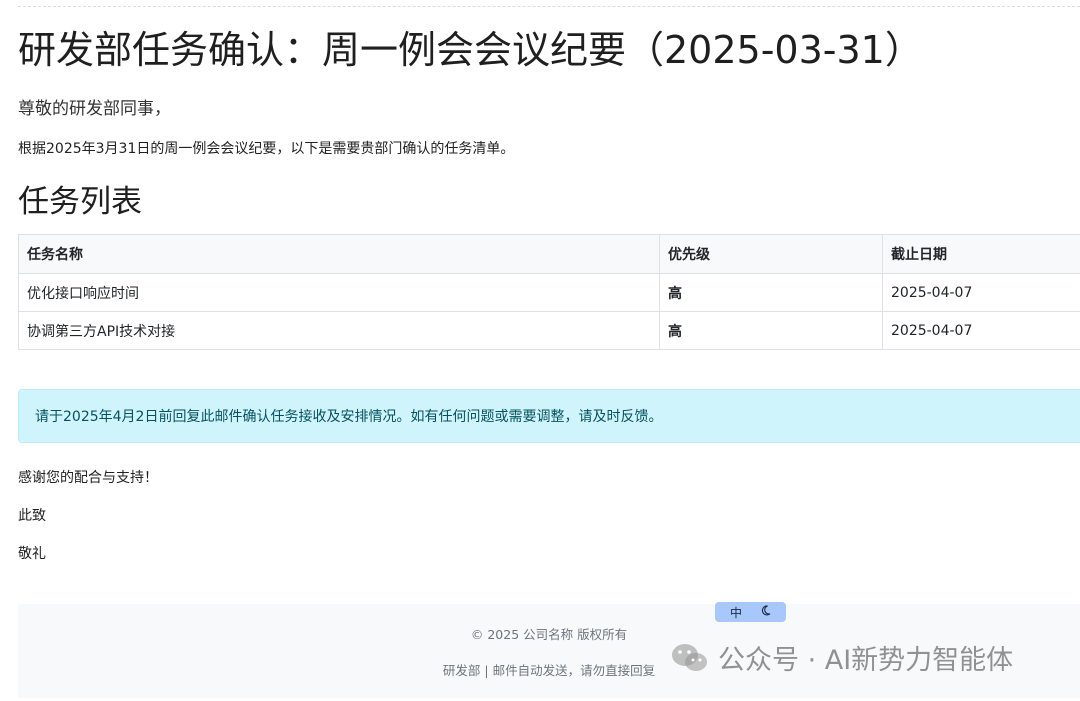 The width and height of the screenshot is (1080, 701). What do you see at coordinates (339, 254) in the screenshot?
I see `column-header-task-name: 任务名称` at bounding box center [339, 254].